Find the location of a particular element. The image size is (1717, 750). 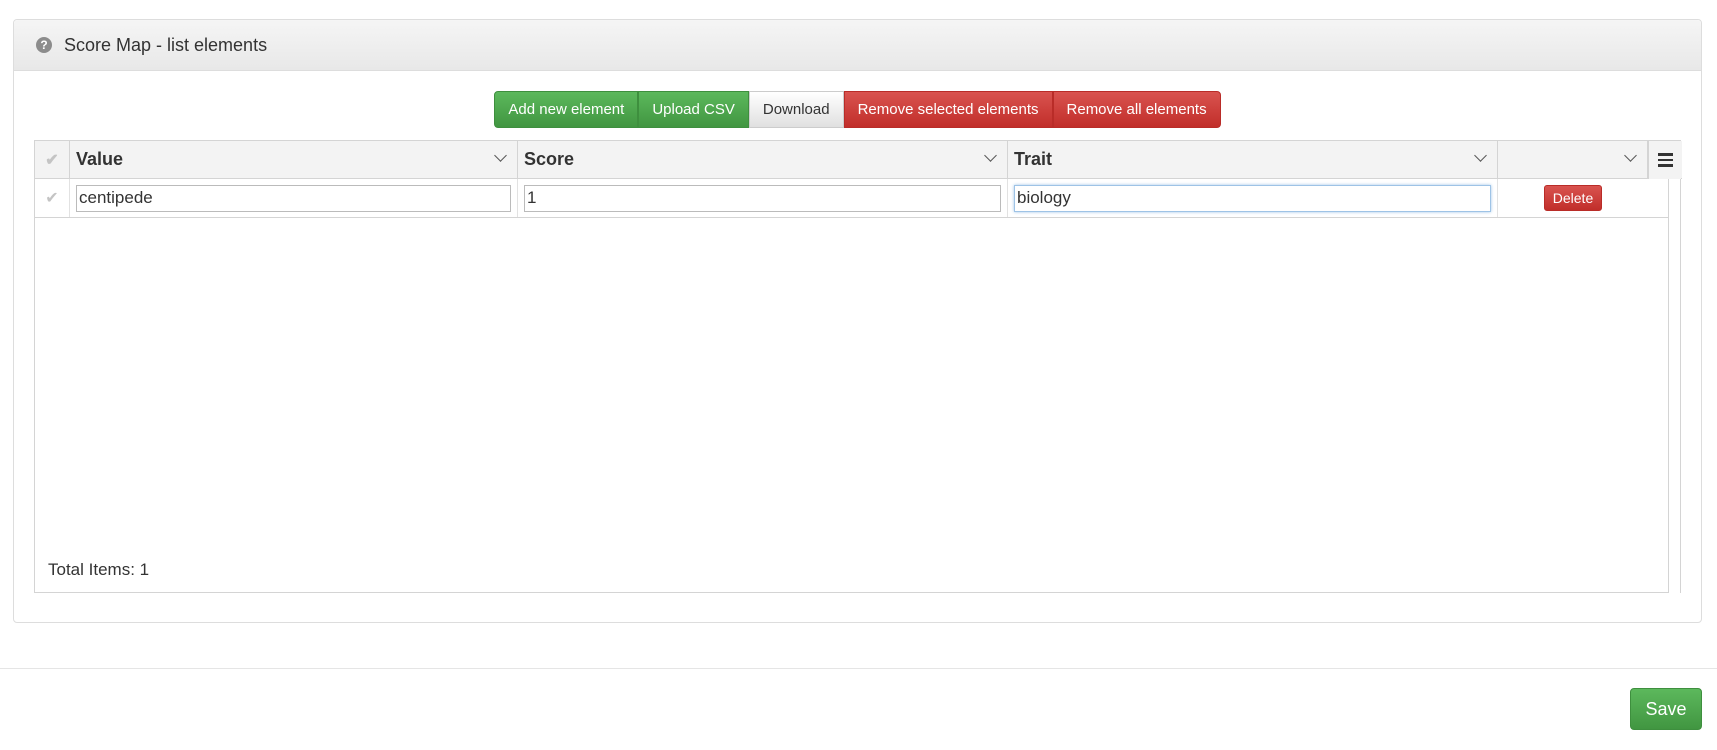

grid-scrollbar is located at coordinates (1674, 386).